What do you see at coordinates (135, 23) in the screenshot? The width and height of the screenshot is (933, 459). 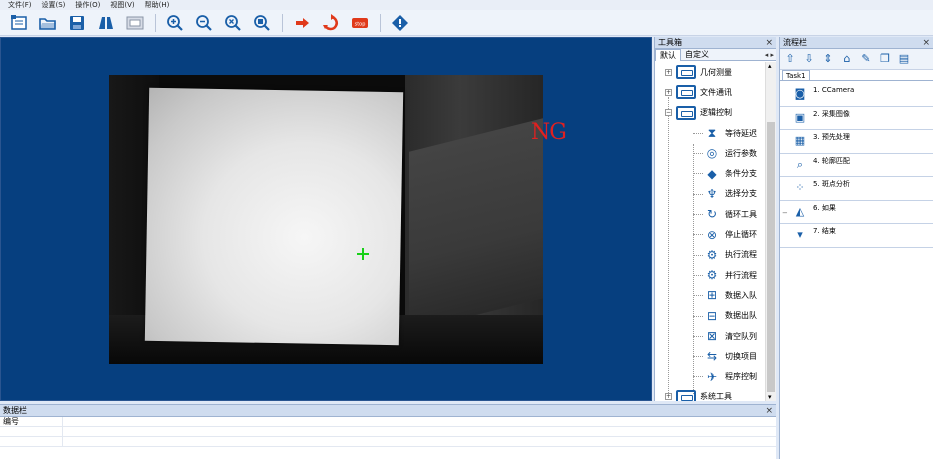 I see `image-frame-button` at bounding box center [135, 23].